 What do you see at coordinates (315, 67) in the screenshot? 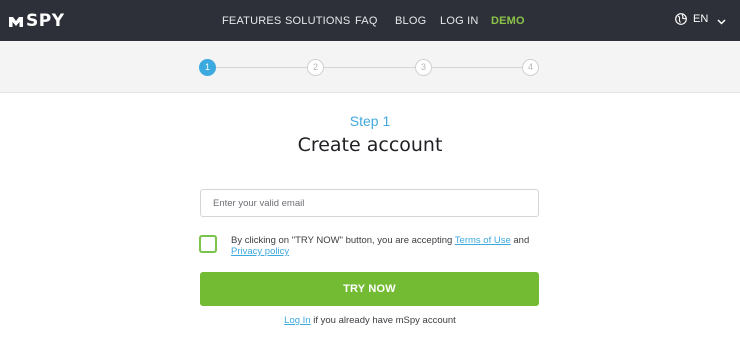
I see `step-indicator-2: 2` at bounding box center [315, 67].